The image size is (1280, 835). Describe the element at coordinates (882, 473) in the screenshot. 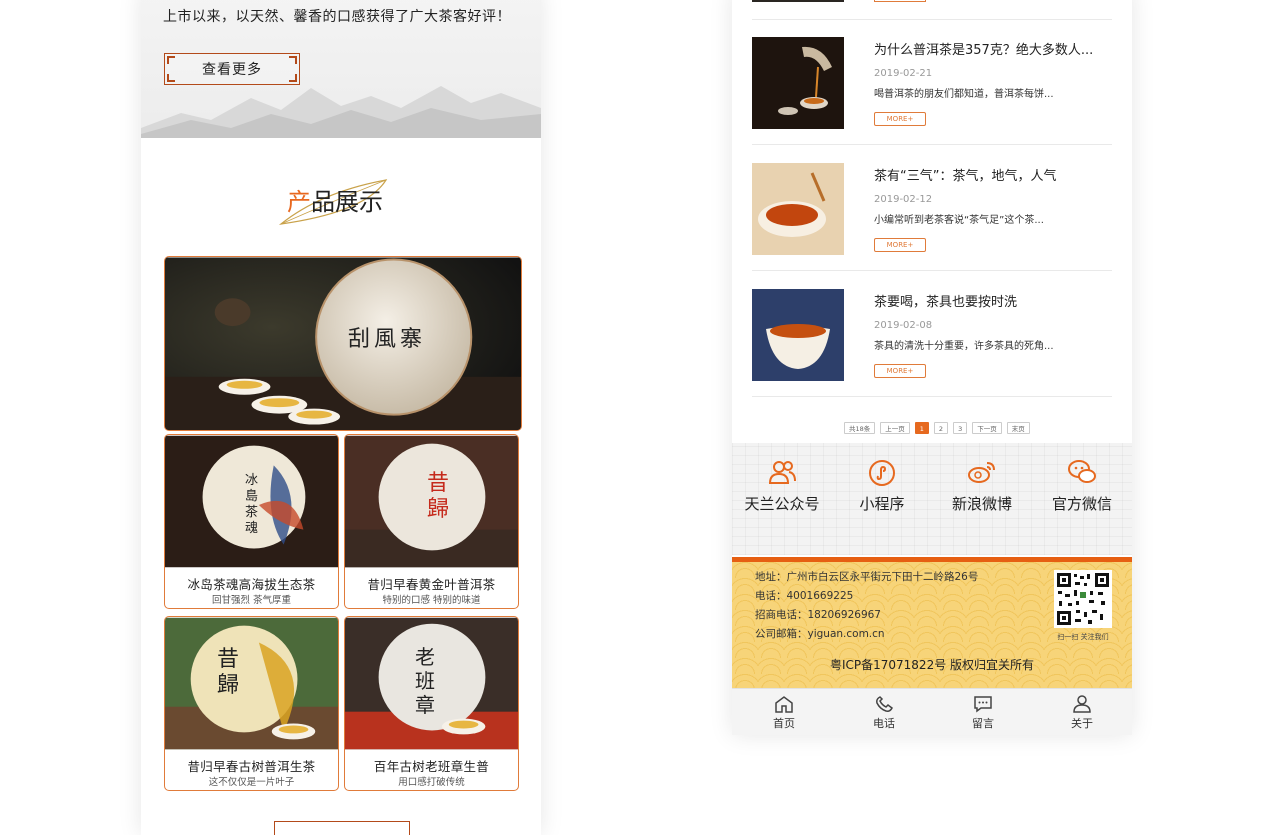

I see `mini-program-icon` at that location.